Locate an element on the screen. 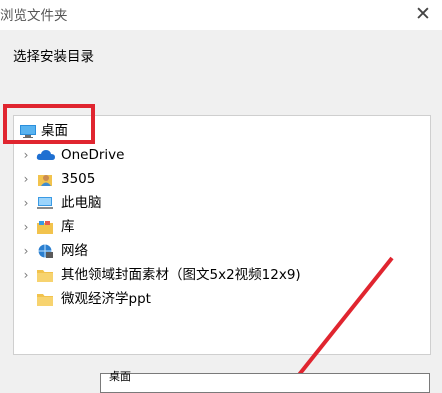 The width and height of the screenshot is (442, 393). folder-name-value: 桌面 is located at coordinates (120, 376).